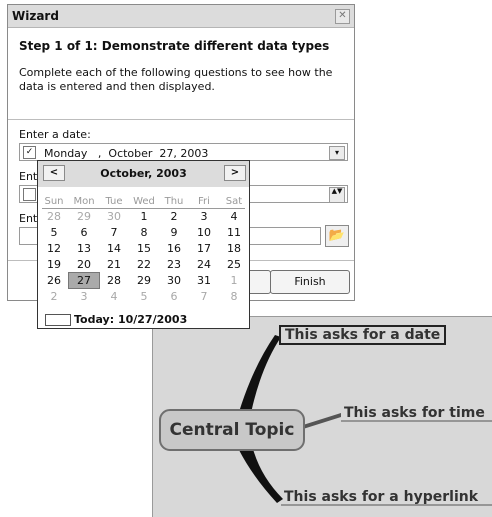 The height and width of the screenshot is (517, 492). What do you see at coordinates (234, 232) in the screenshot?
I see `calendar-day: 11` at bounding box center [234, 232].